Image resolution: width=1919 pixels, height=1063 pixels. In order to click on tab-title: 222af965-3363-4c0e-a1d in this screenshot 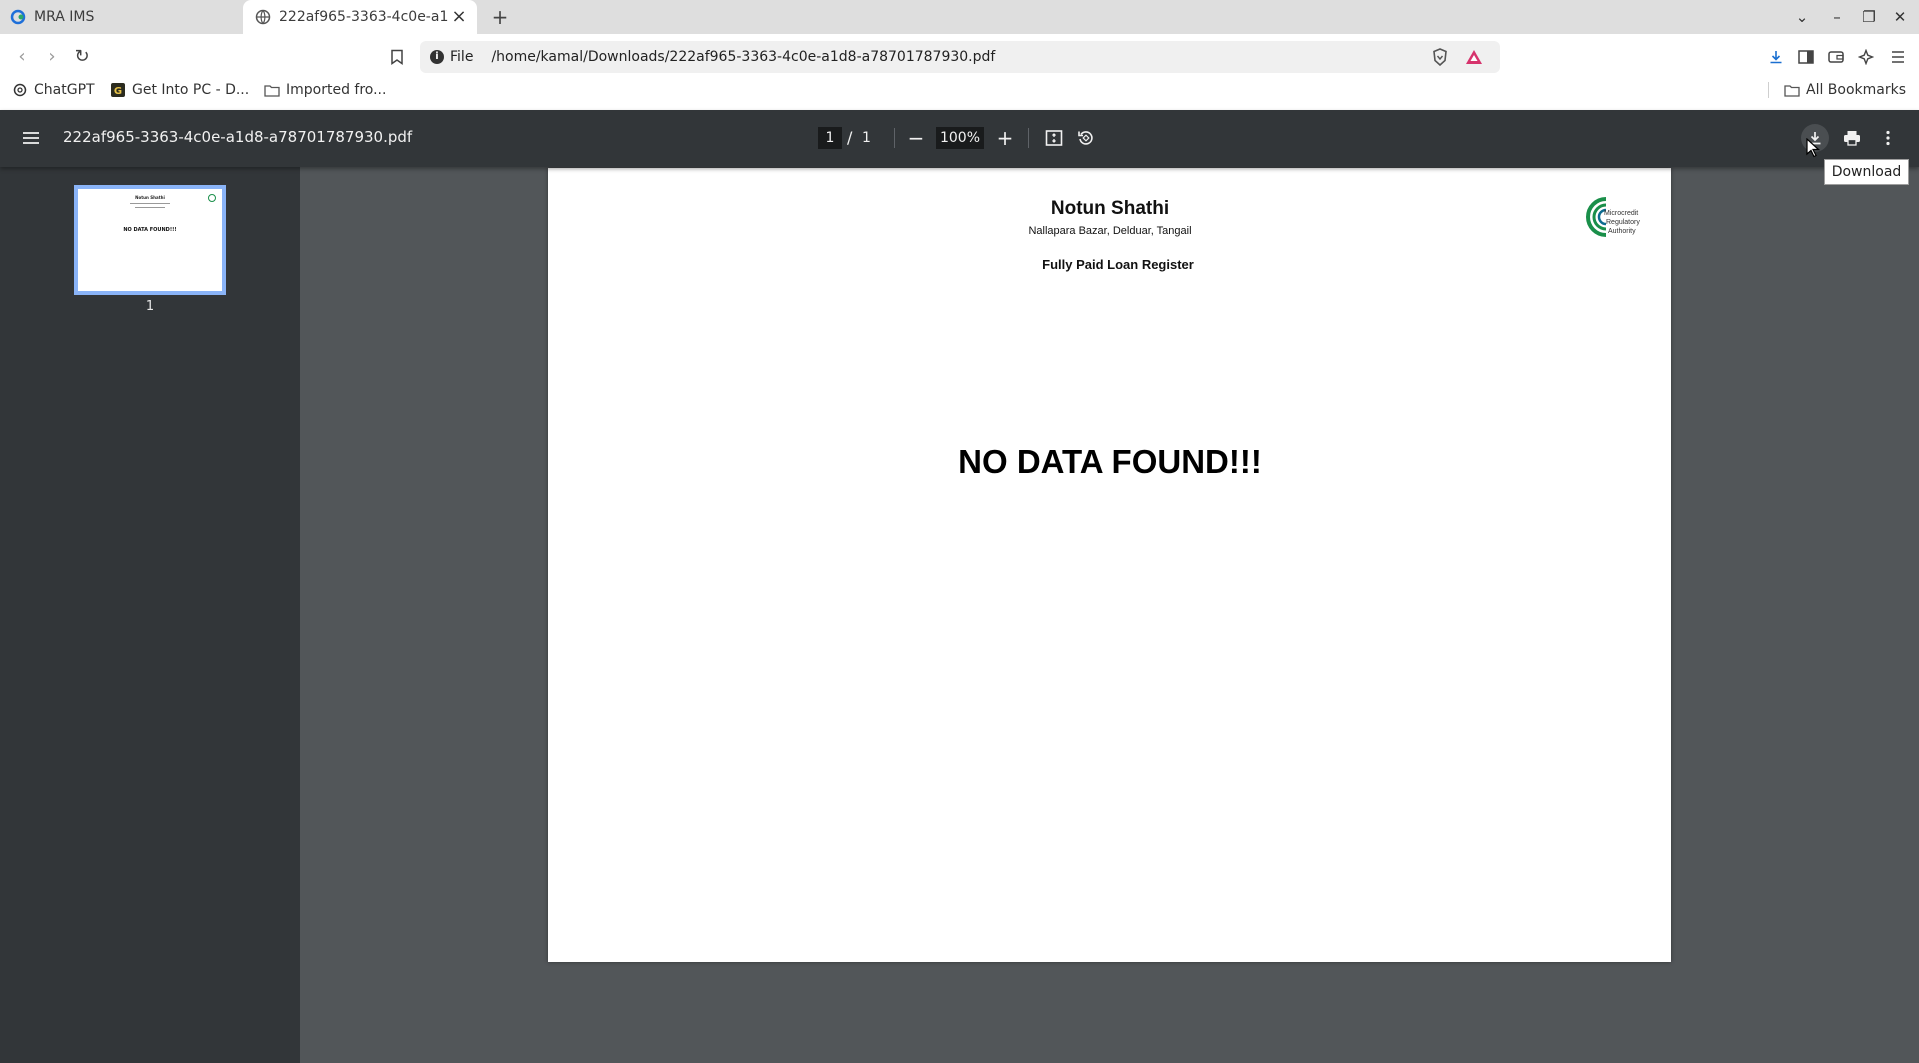, I will do `click(364, 17)`.